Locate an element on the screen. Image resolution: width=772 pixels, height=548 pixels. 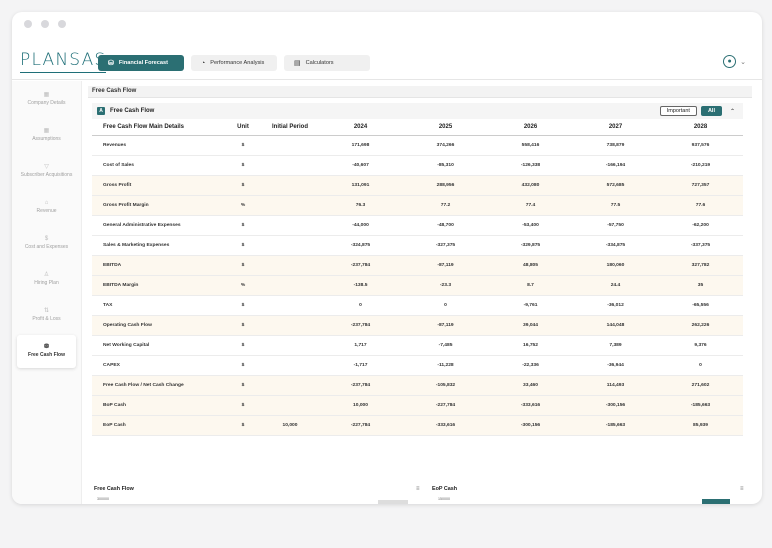
table-cell: 271,602 is located at coordinates (700, 385).